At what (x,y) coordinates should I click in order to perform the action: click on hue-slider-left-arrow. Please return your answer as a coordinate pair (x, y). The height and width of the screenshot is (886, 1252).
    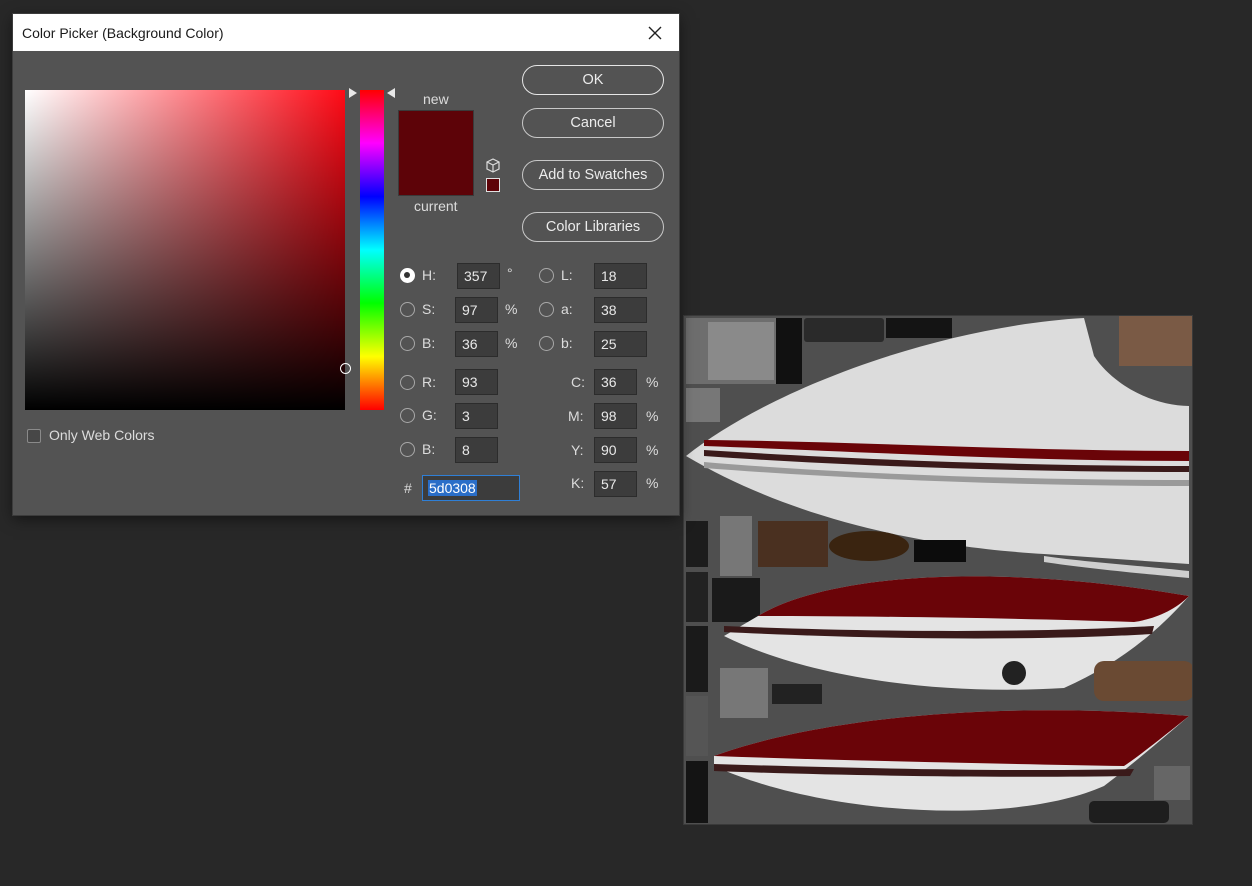
    Looking at the image, I should click on (353, 93).